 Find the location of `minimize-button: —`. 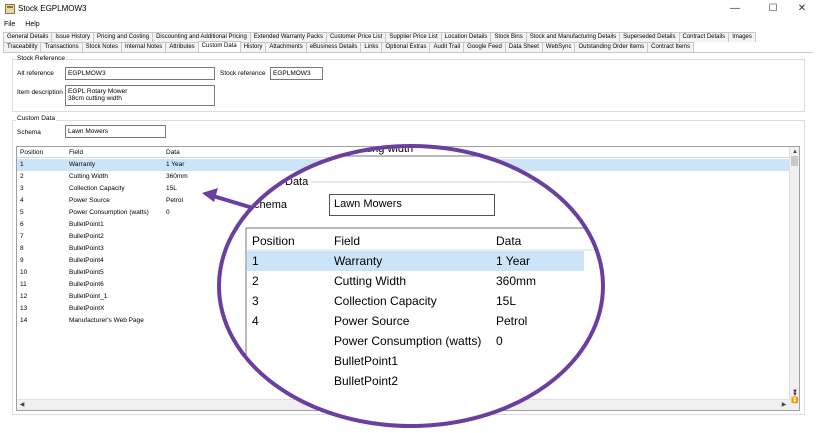

minimize-button: — is located at coordinates (735, 9).